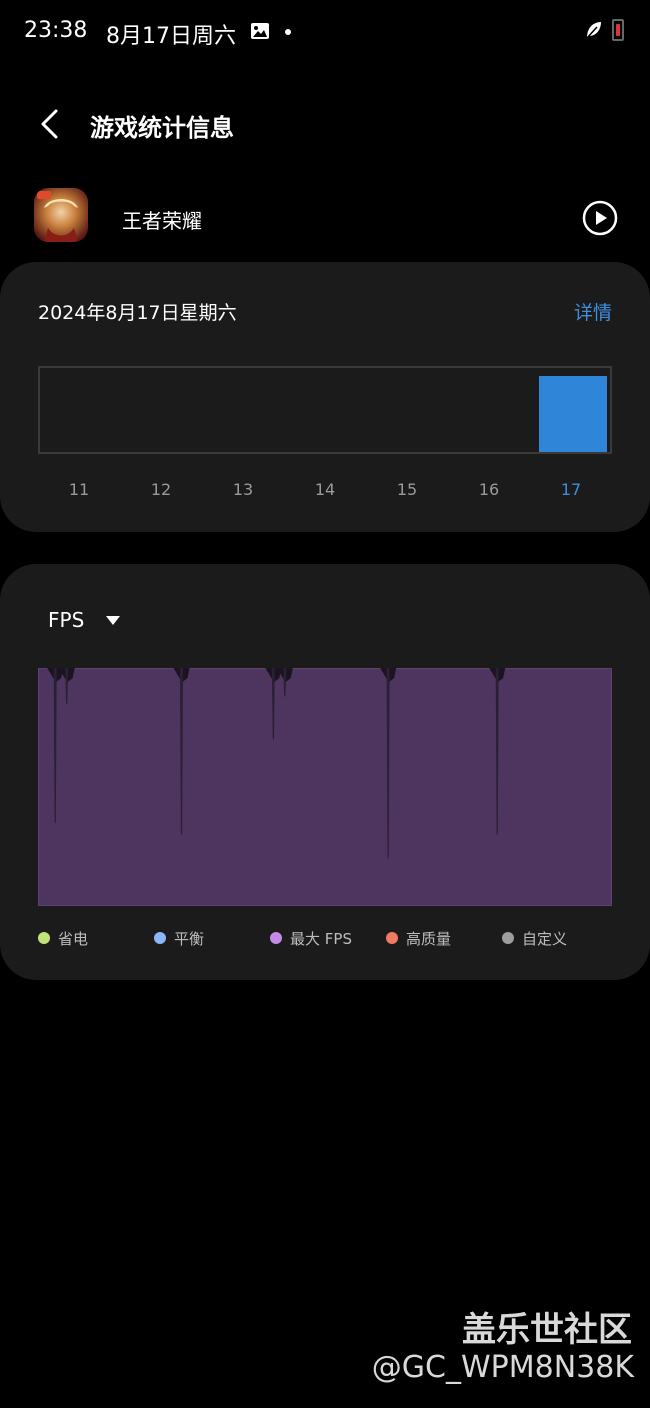  Describe the element at coordinates (321, 939) in the screenshot. I see `legend-label: 最大 FPS` at that location.